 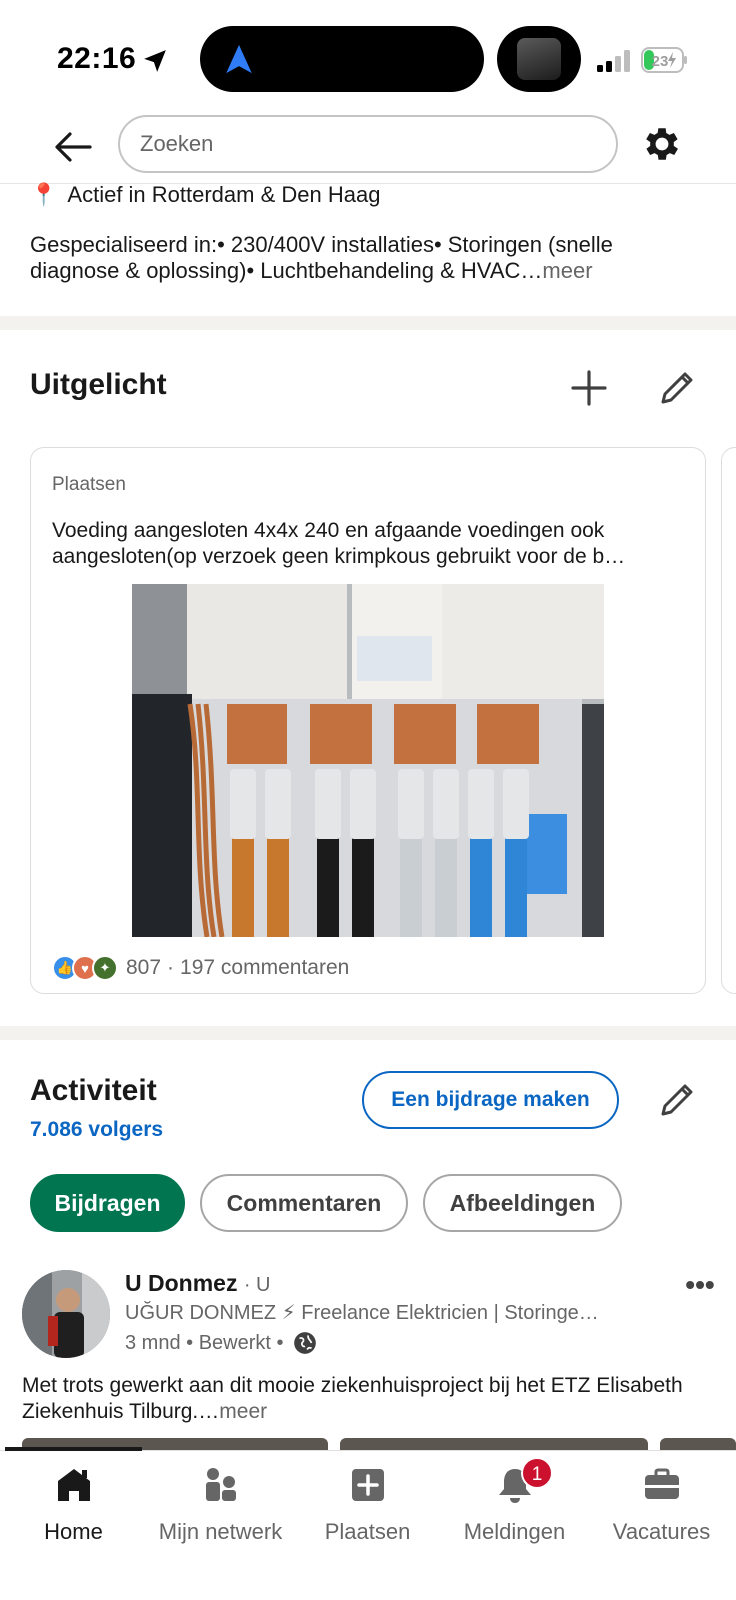 What do you see at coordinates (589, 388) in the screenshot?
I see `add-icon` at bounding box center [589, 388].